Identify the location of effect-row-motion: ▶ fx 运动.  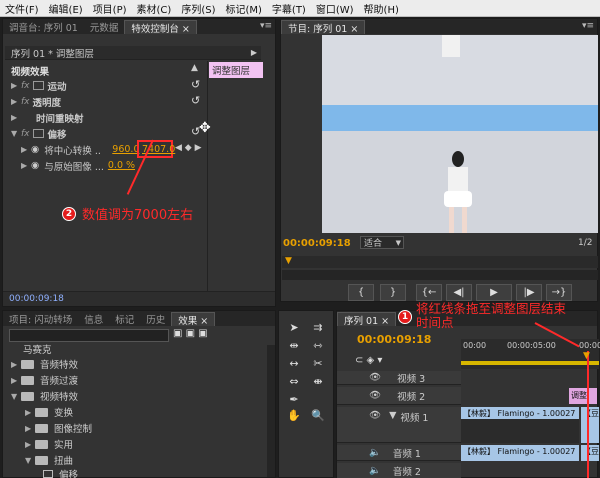
(39, 85).